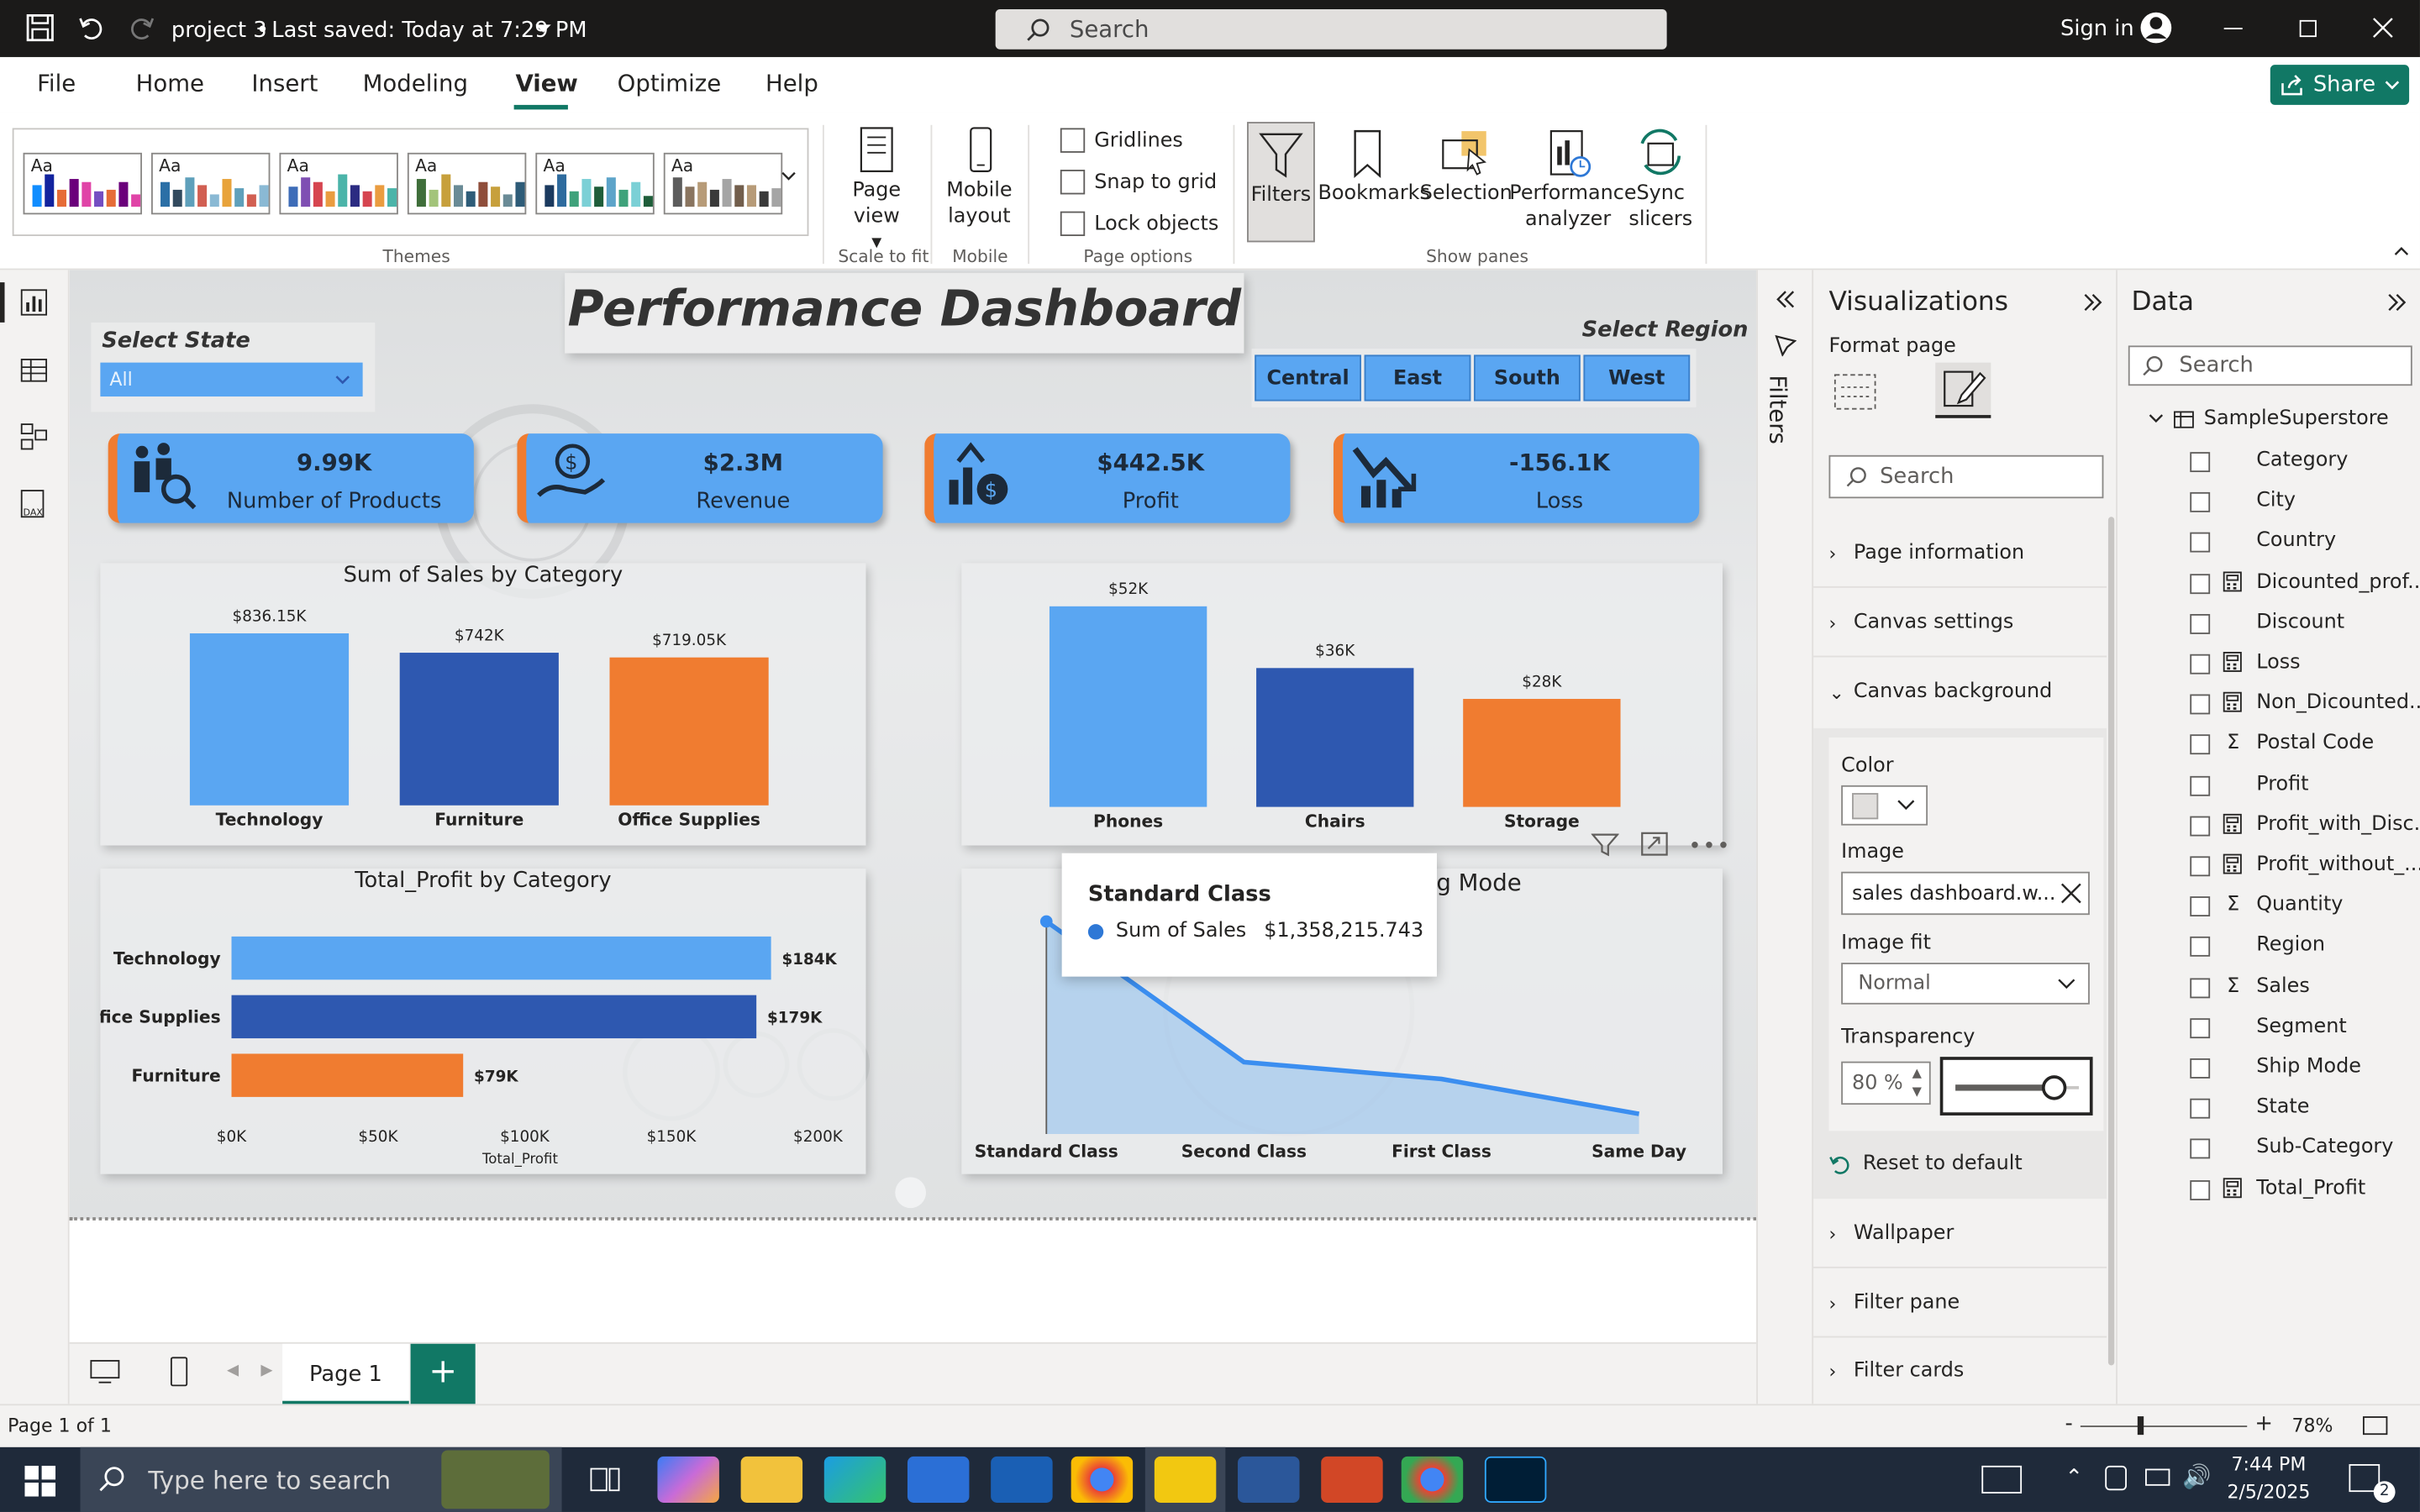 This screenshot has height=1512, width=2420. Describe the element at coordinates (170, 83) in the screenshot. I see `menu-home: Home` at that location.